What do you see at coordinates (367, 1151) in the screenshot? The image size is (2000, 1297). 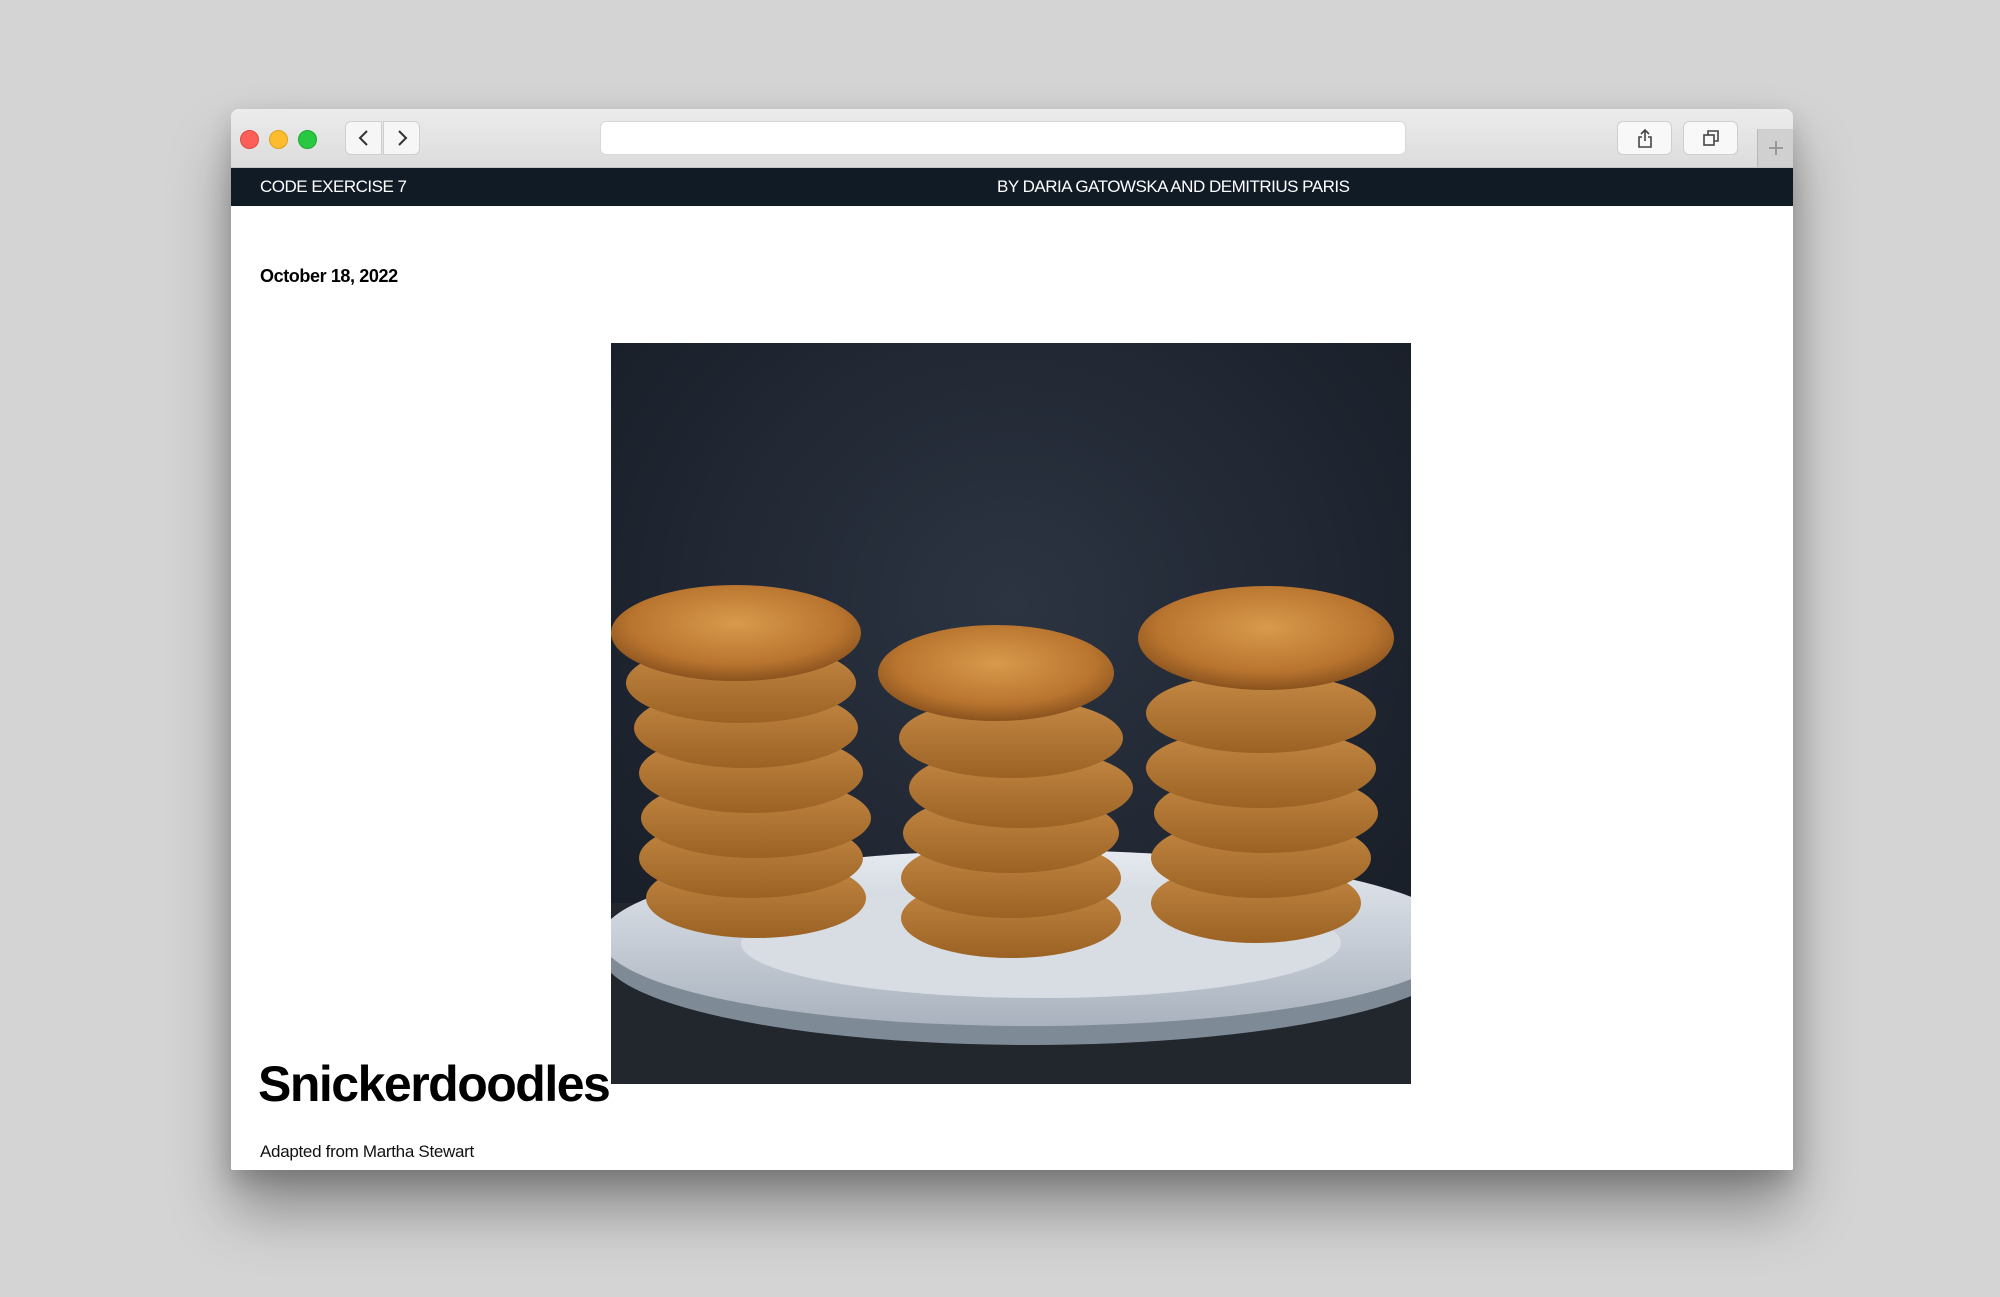 I see `recipe-source: Adapted from Martha Stewart` at bounding box center [367, 1151].